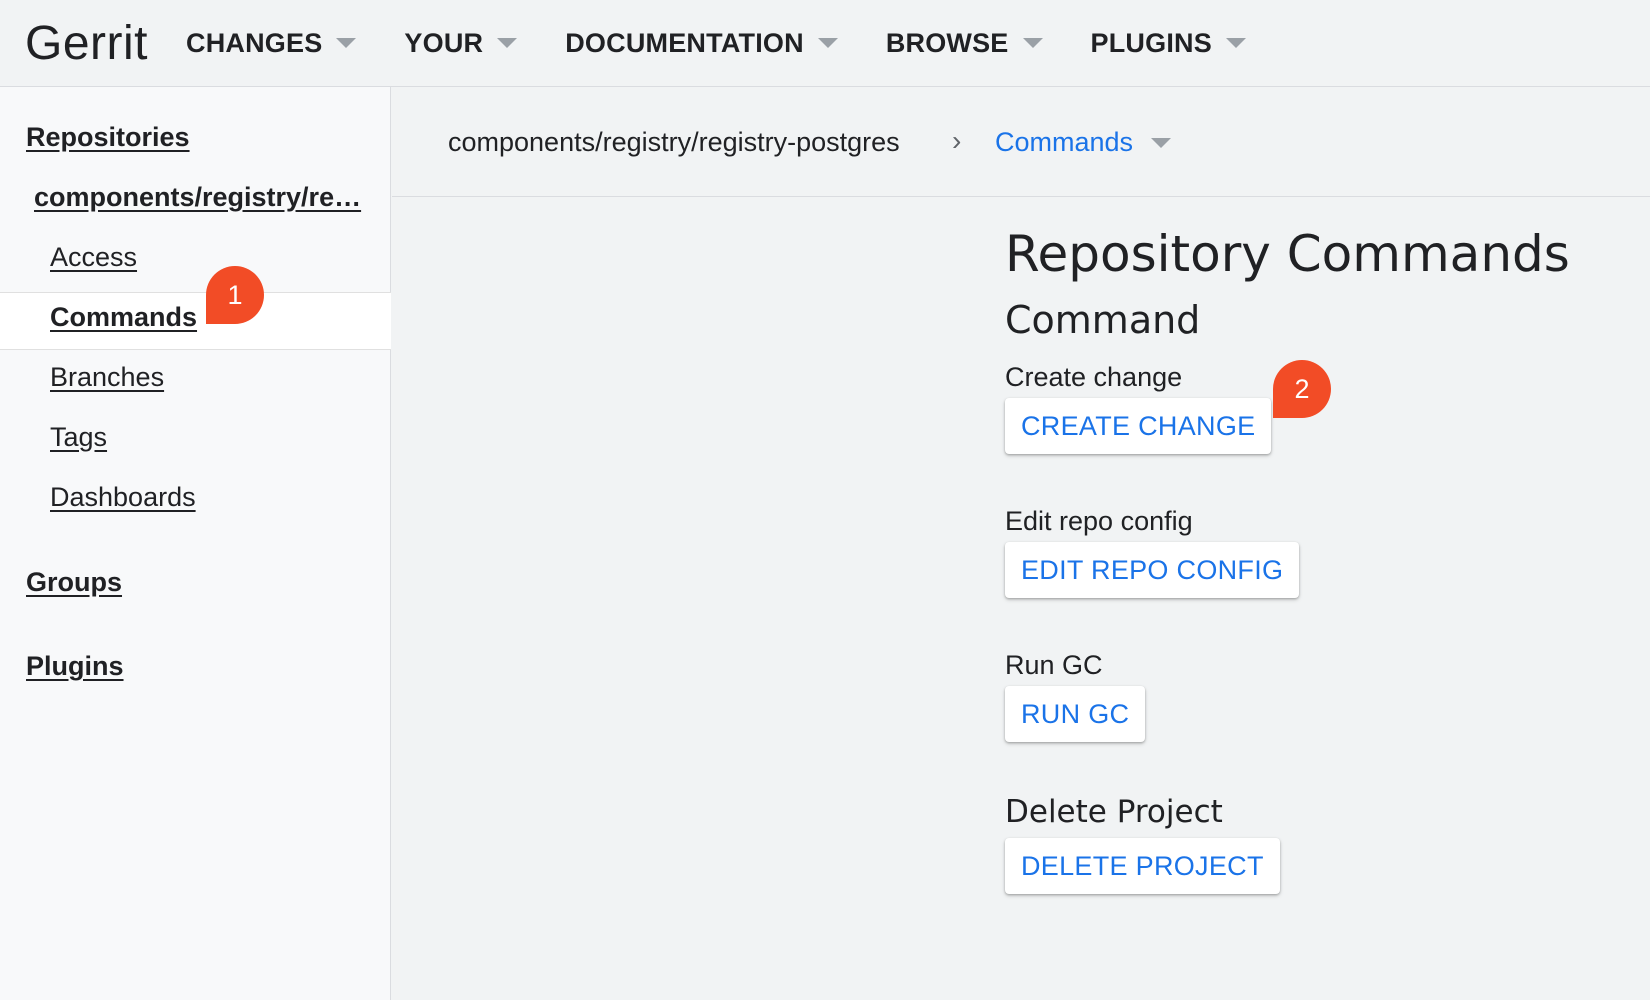 This screenshot has width=1650, height=1000. What do you see at coordinates (1287, 254) in the screenshot?
I see `page-title: Repository Commands` at bounding box center [1287, 254].